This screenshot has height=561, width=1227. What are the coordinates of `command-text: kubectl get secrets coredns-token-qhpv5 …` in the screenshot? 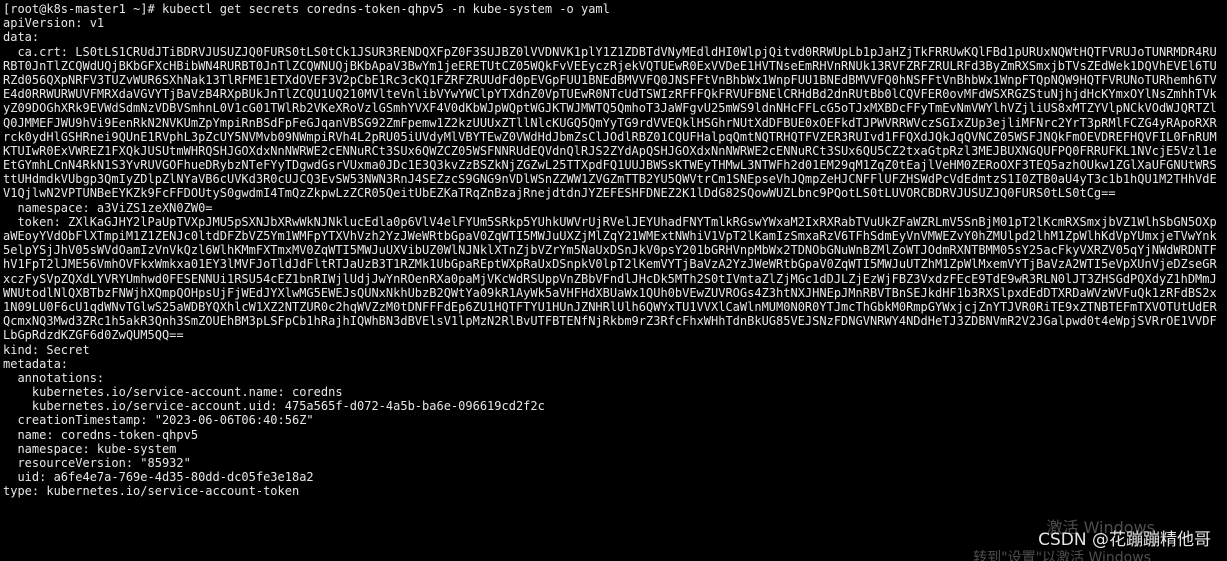 It's located at (385, 9).